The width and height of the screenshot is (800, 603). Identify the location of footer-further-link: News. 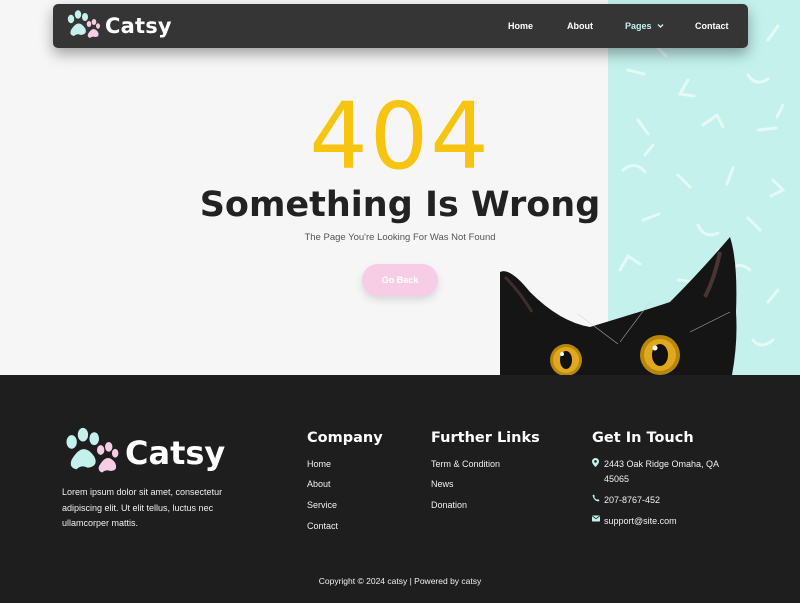
(442, 484).